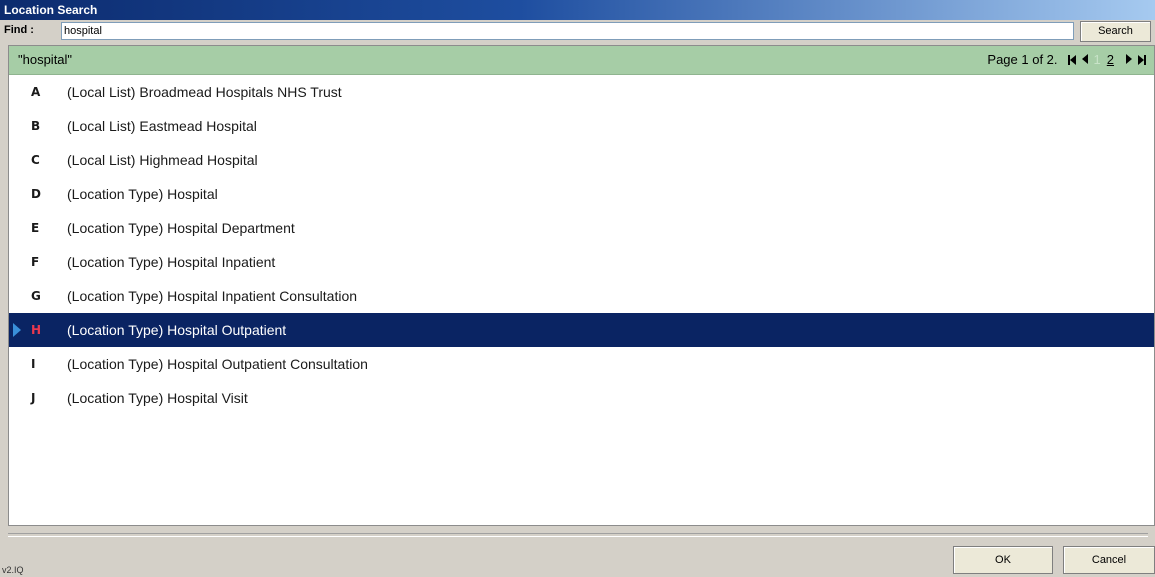 Image resolution: width=1155 pixels, height=577 pixels. What do you see at coordinates (581, 194) in the screenshot?
I see `list-item: D (Location Type) Hospital` at bounding box center [581, 194].